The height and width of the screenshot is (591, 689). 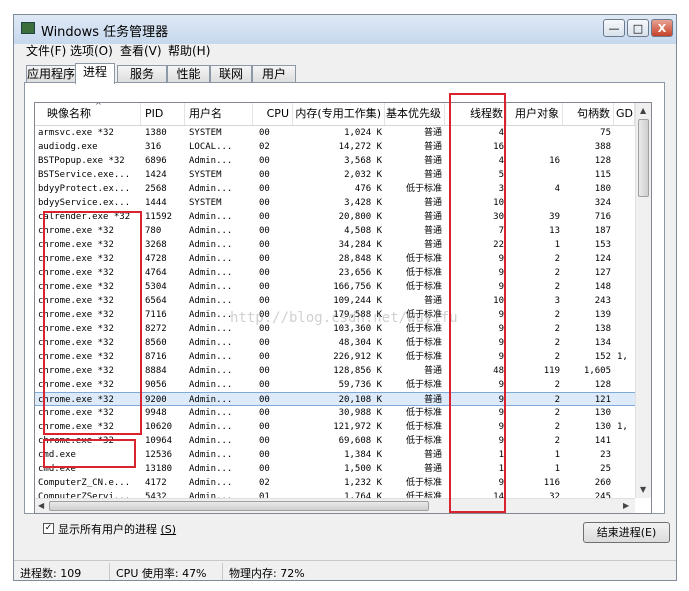 I want to click on cell-memory: 23,656 K, so click(x=360, y=273).